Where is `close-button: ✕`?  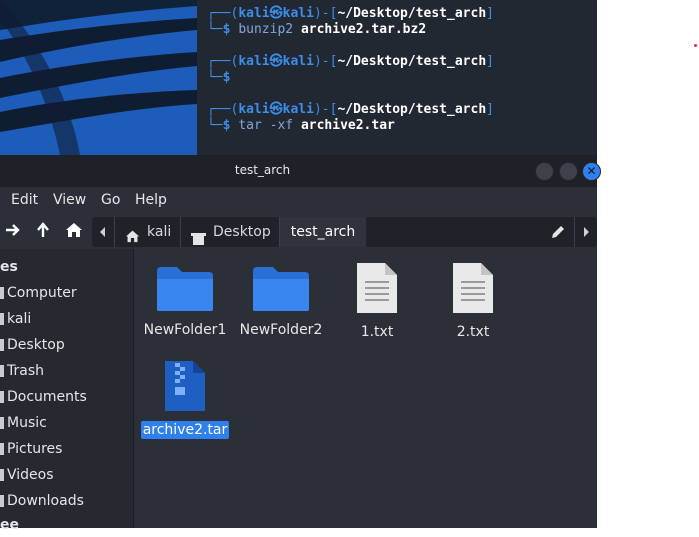
close-button: ✕ is located at coordinates (591, 171).